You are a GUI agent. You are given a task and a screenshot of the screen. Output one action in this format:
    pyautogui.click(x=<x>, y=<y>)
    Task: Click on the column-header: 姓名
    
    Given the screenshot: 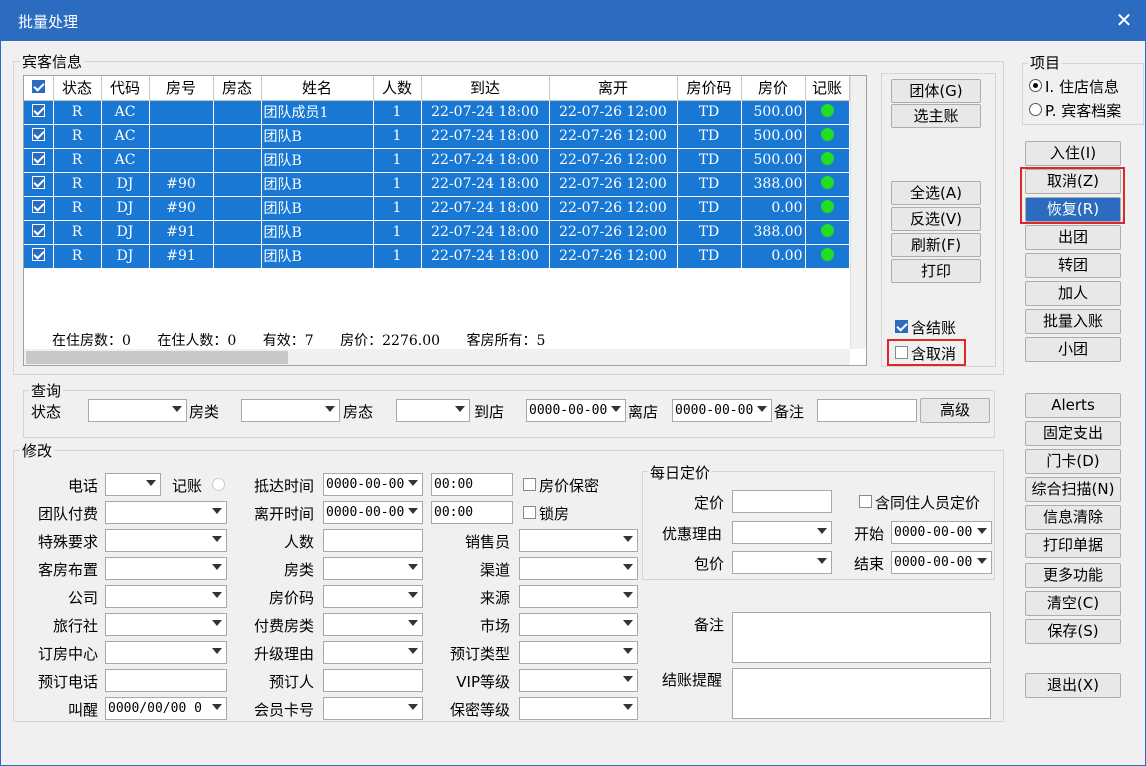 What is the action you would take?
    pyautogui.click(x=317, y=88)
    